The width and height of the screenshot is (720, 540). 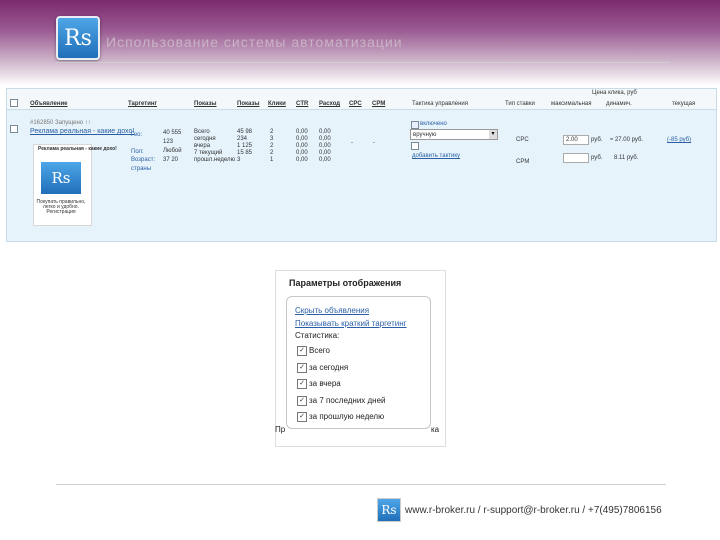 I want to click on clicks-cell: 3, so click(x=272, y=139).